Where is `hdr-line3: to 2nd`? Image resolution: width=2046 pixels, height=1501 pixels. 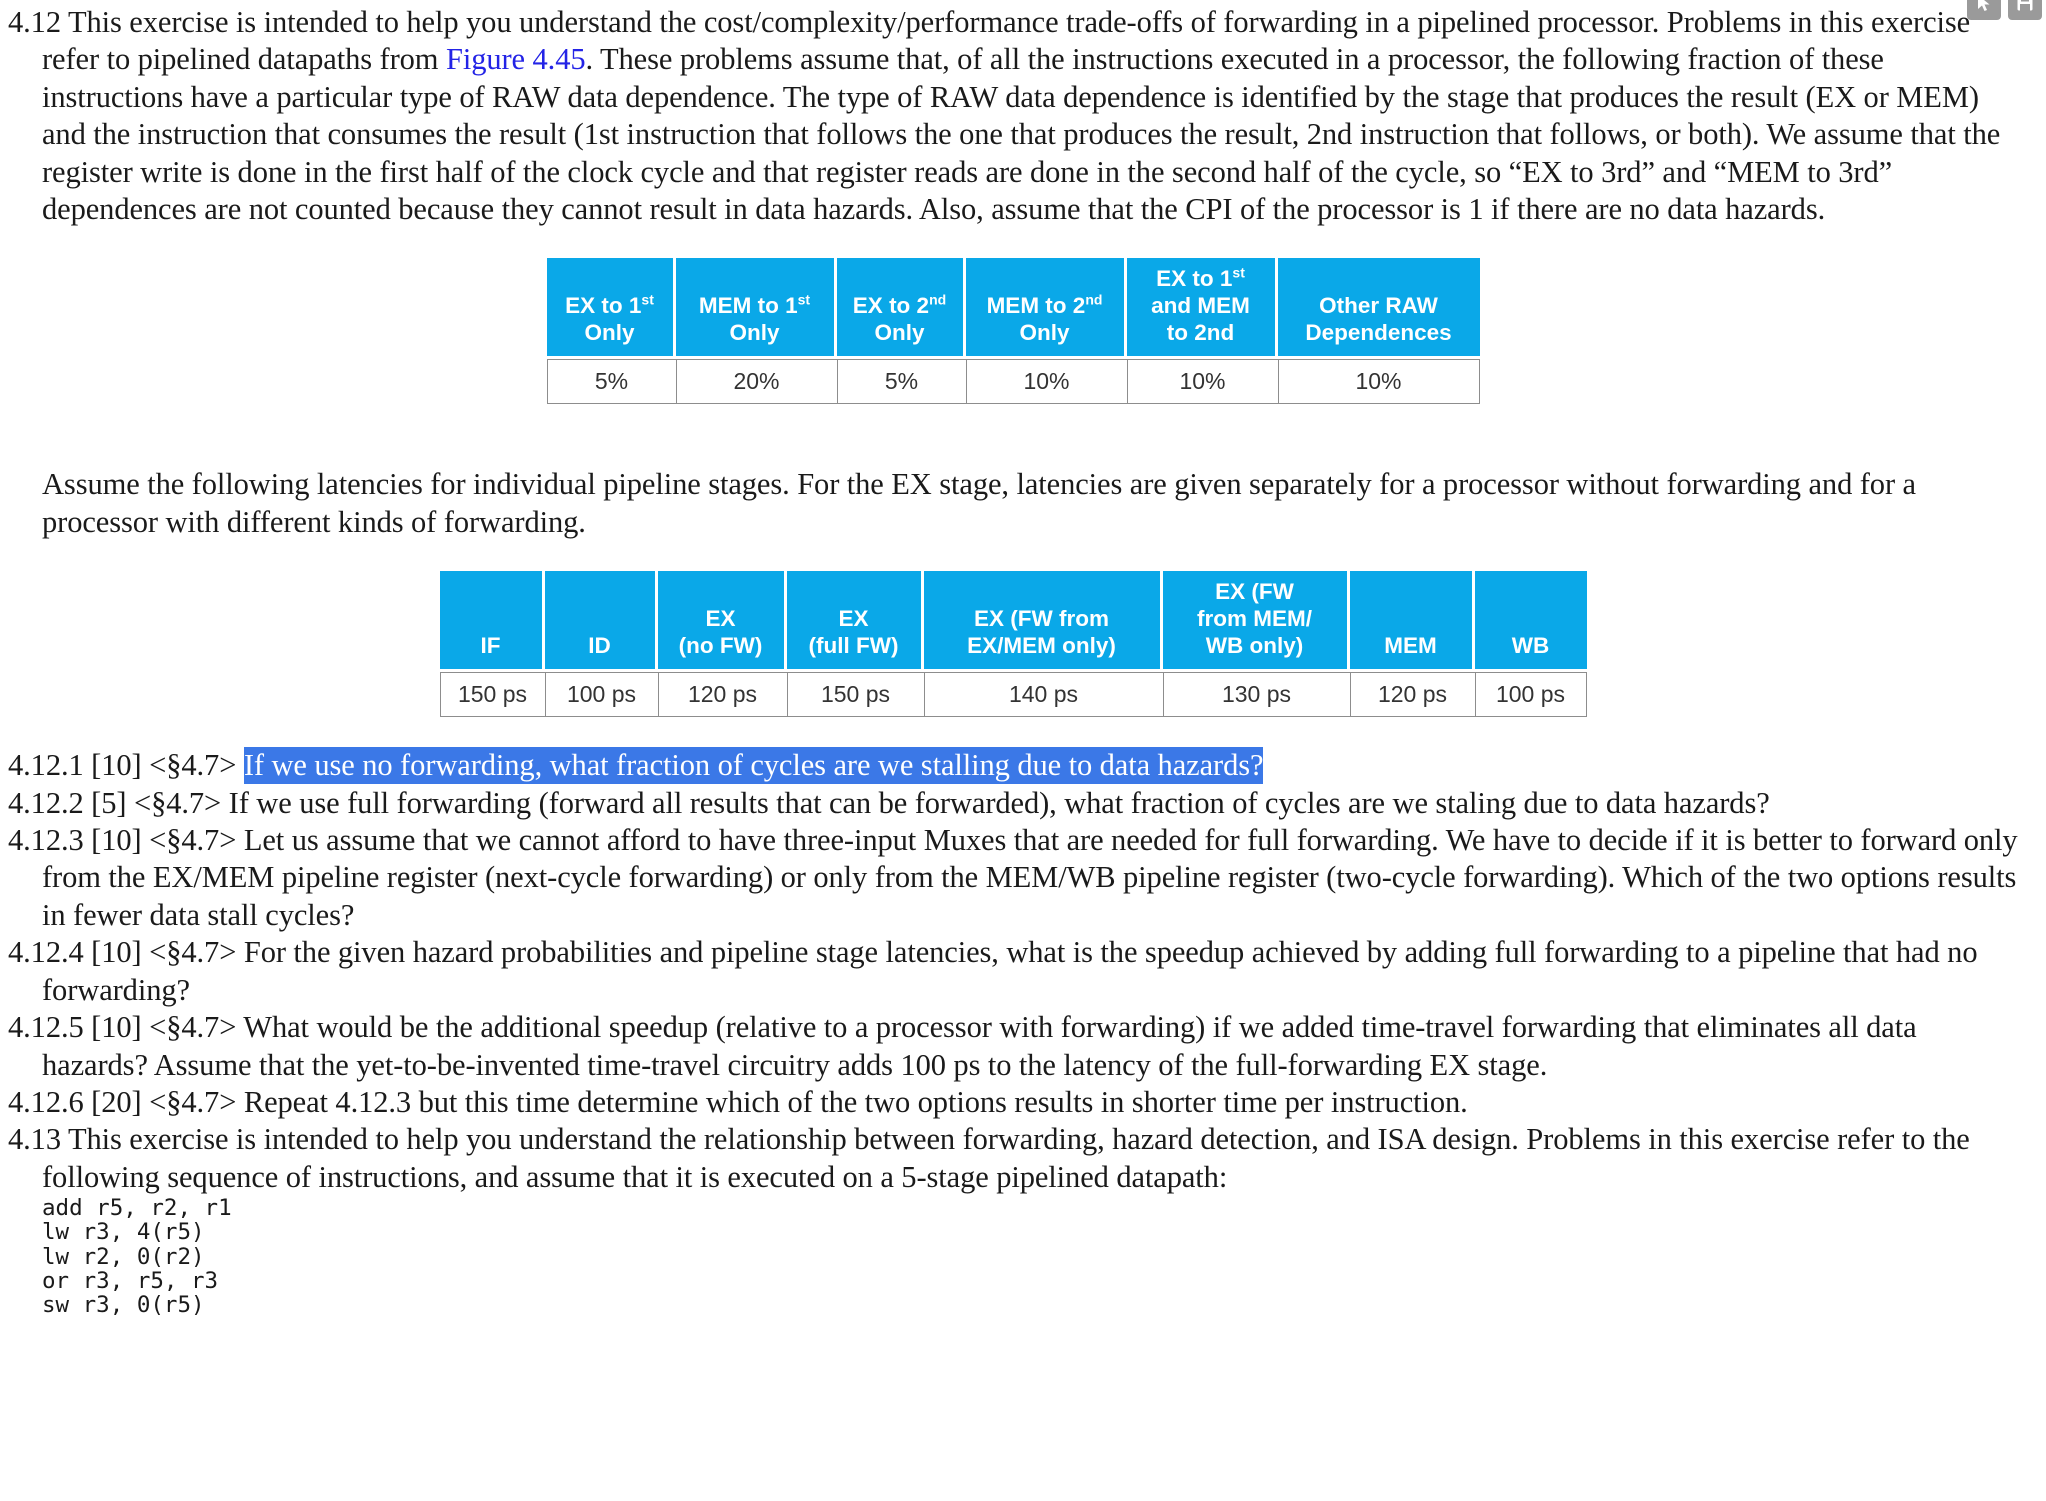 hdr-line3: to 2nd is located at coordinates (1200, 332).